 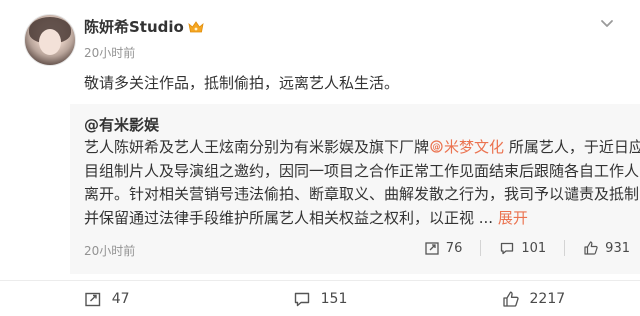 I want to click on author-name: 陈妍希Studio, so click(x=134, y=26).